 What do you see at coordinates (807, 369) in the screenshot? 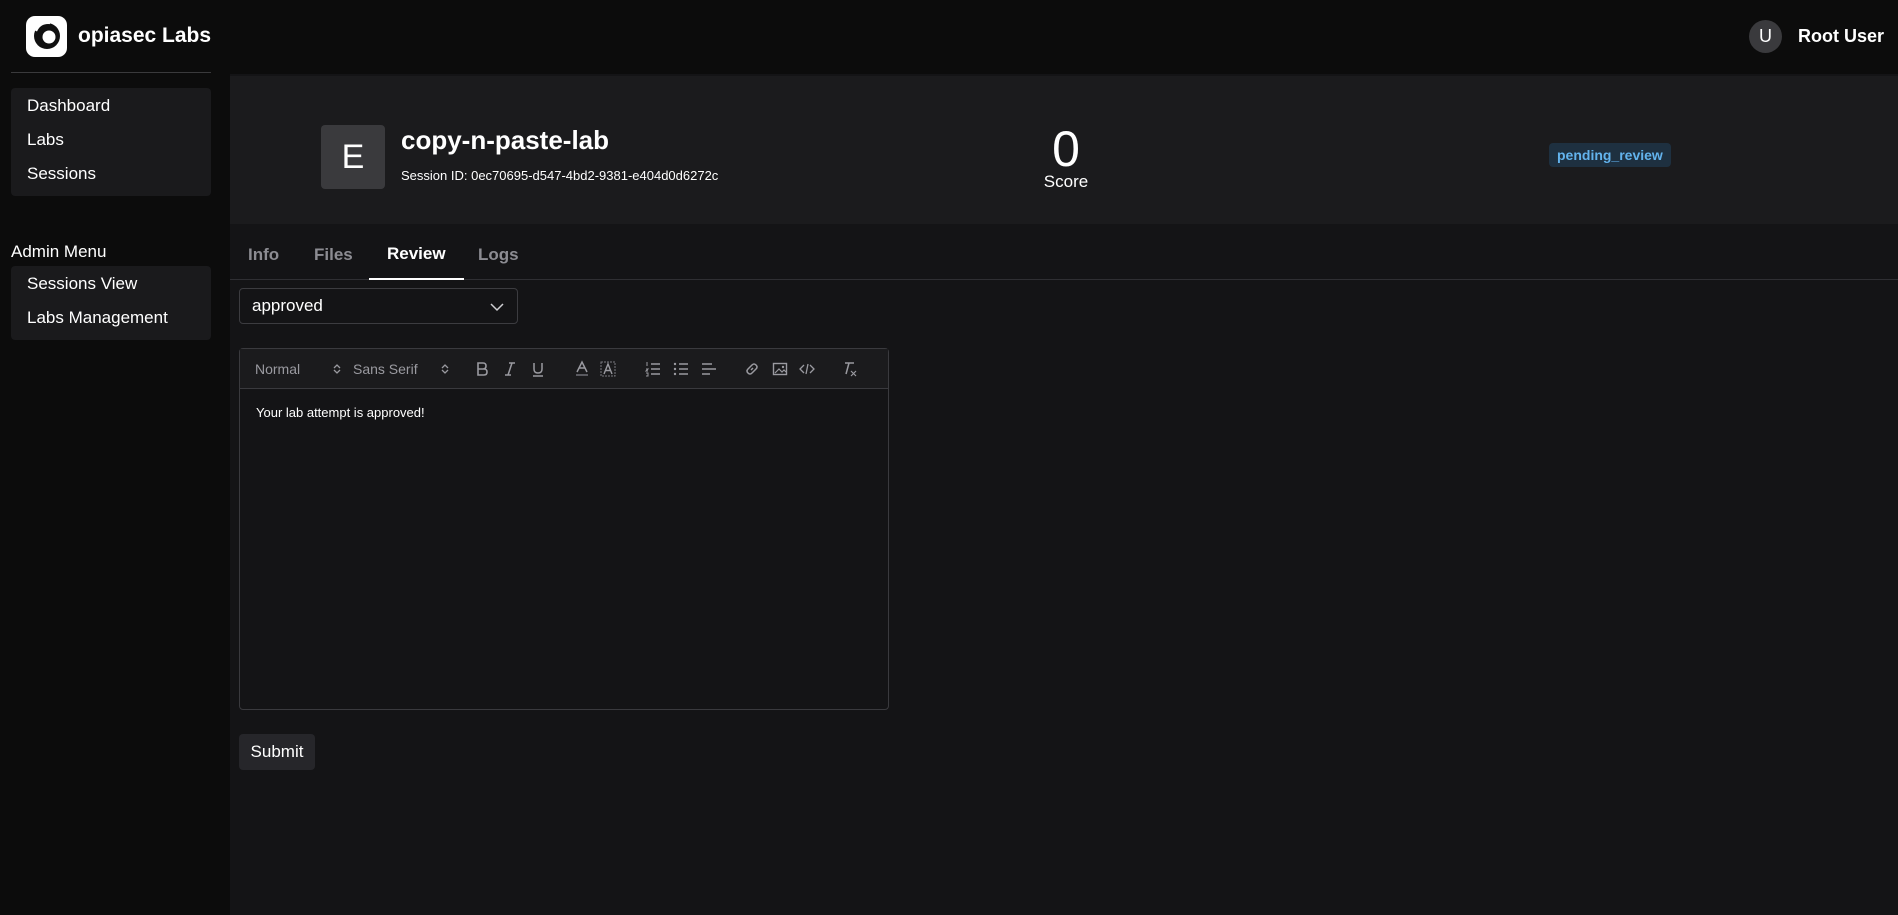
I see `code-icon` at bounding box center [807, 369].